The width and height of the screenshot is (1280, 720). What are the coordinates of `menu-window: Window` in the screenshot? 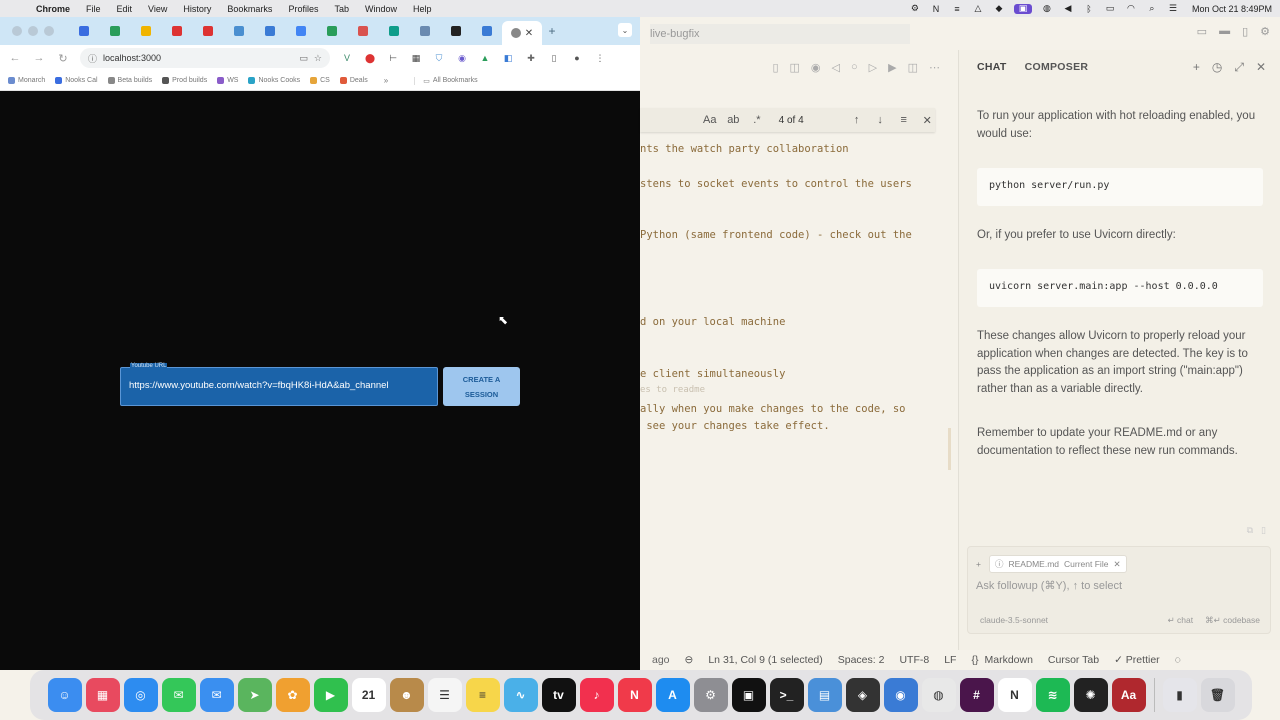 It's located at (381, 9).